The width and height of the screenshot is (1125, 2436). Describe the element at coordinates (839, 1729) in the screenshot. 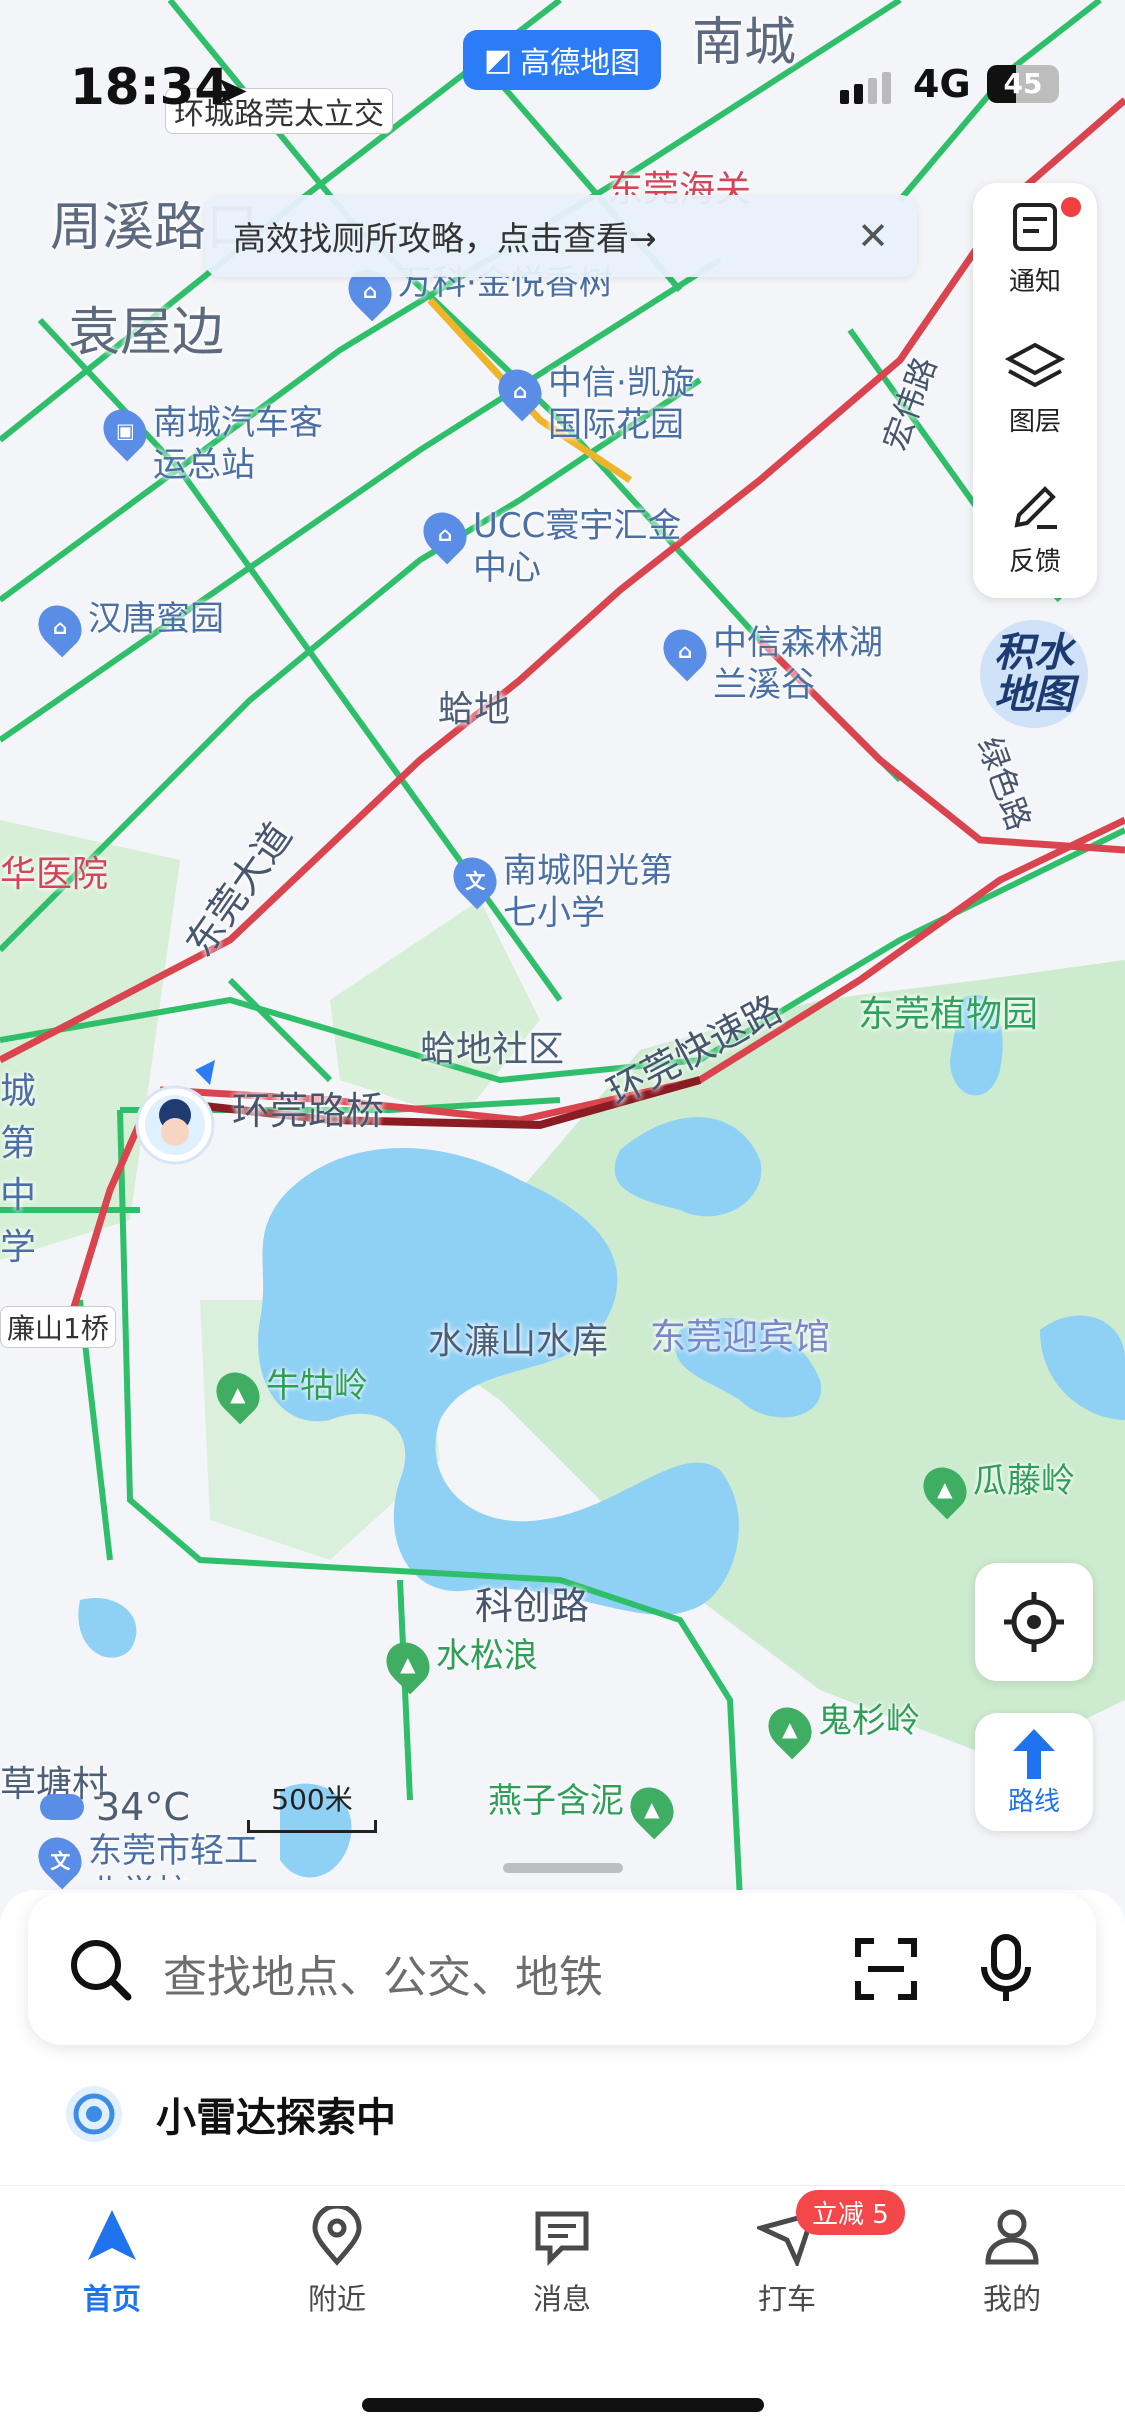

I see `poi-guishanling: ▲ 鬼杉岭` at that location.